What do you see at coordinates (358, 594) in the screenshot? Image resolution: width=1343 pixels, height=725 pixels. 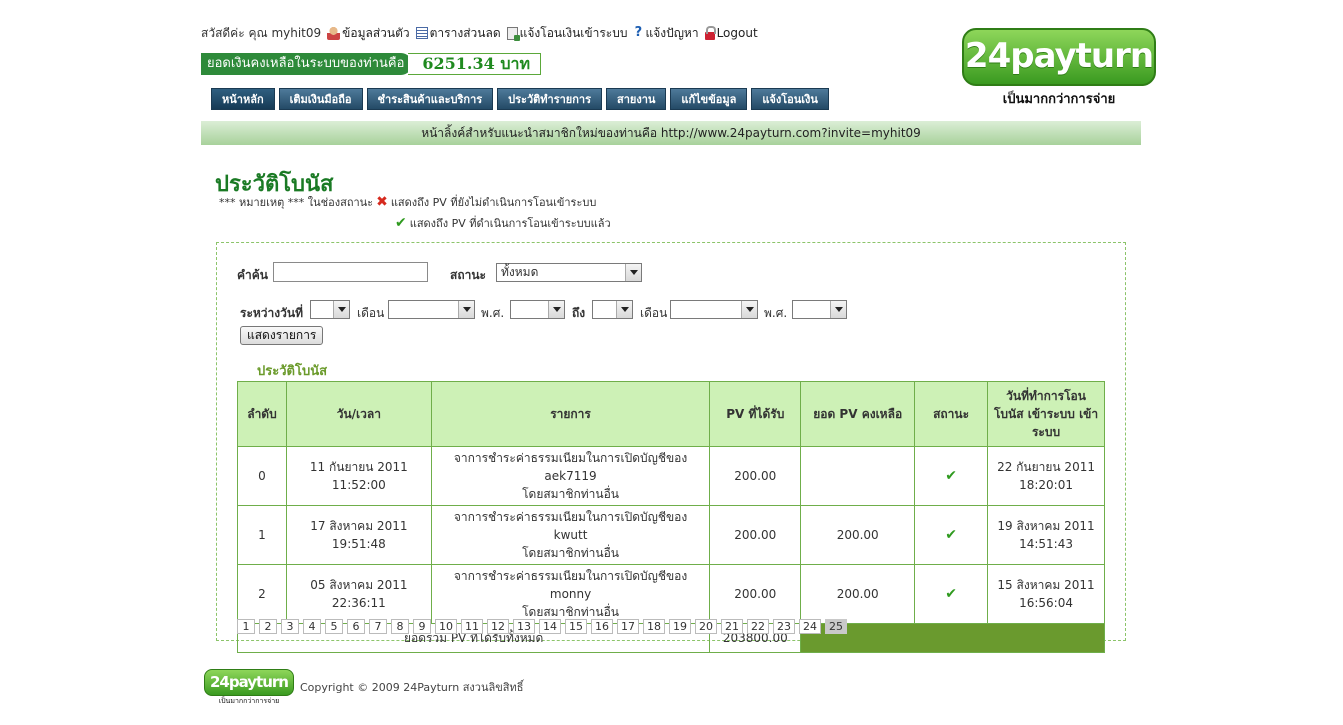 I see `cell-datetime: 05 สิงหาคม 2011 22:36:11` at bounding box center [358, 594].